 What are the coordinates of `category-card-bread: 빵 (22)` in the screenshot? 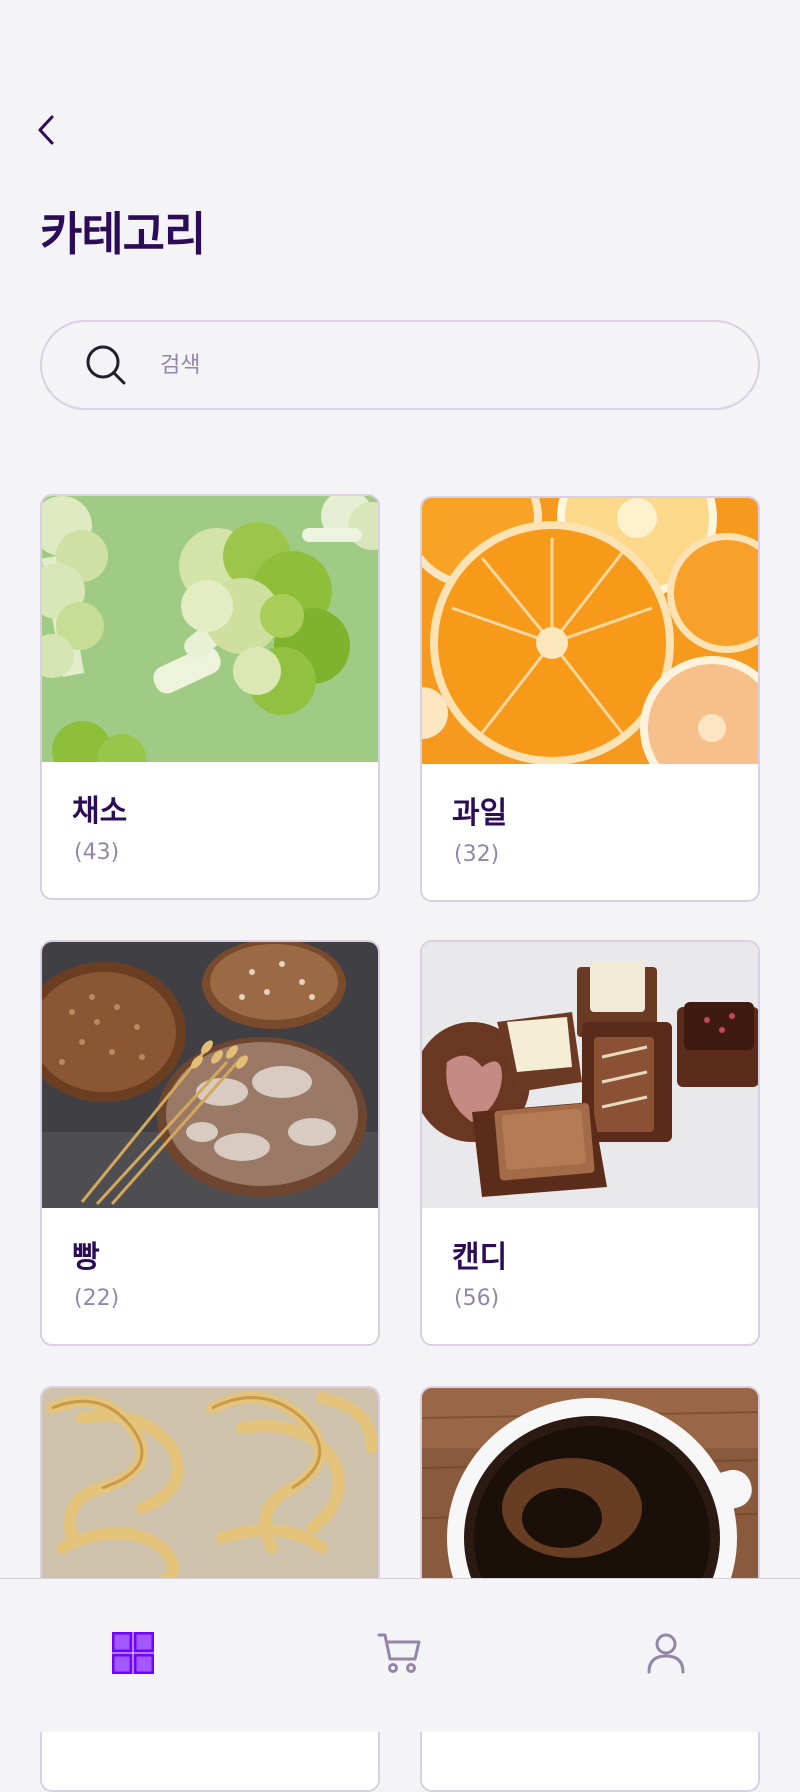 It's located at (210, 1143).